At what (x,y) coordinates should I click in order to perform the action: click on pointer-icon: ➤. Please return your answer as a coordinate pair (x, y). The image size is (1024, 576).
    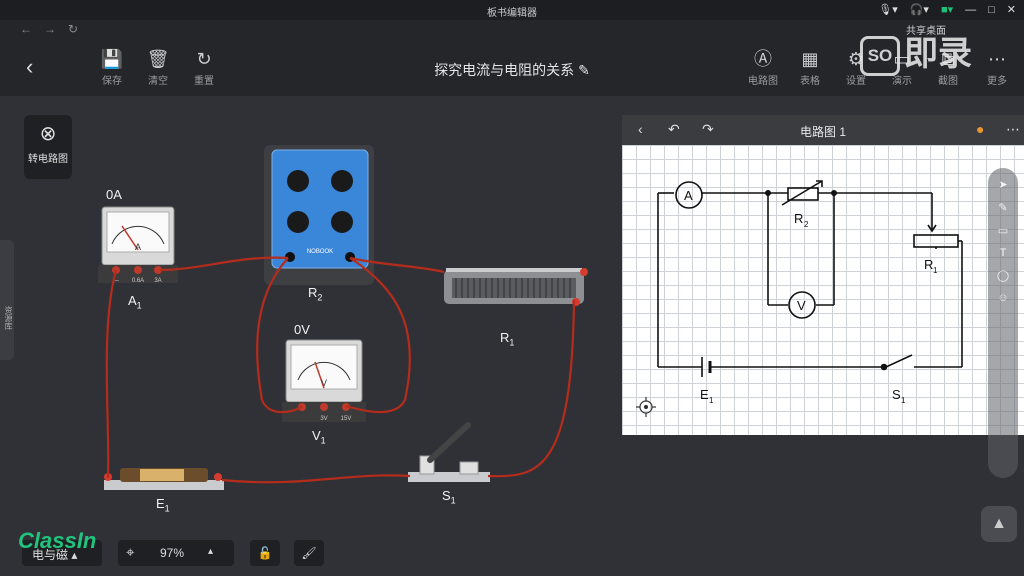
    Looking at the image, I should click on (1003, 184).